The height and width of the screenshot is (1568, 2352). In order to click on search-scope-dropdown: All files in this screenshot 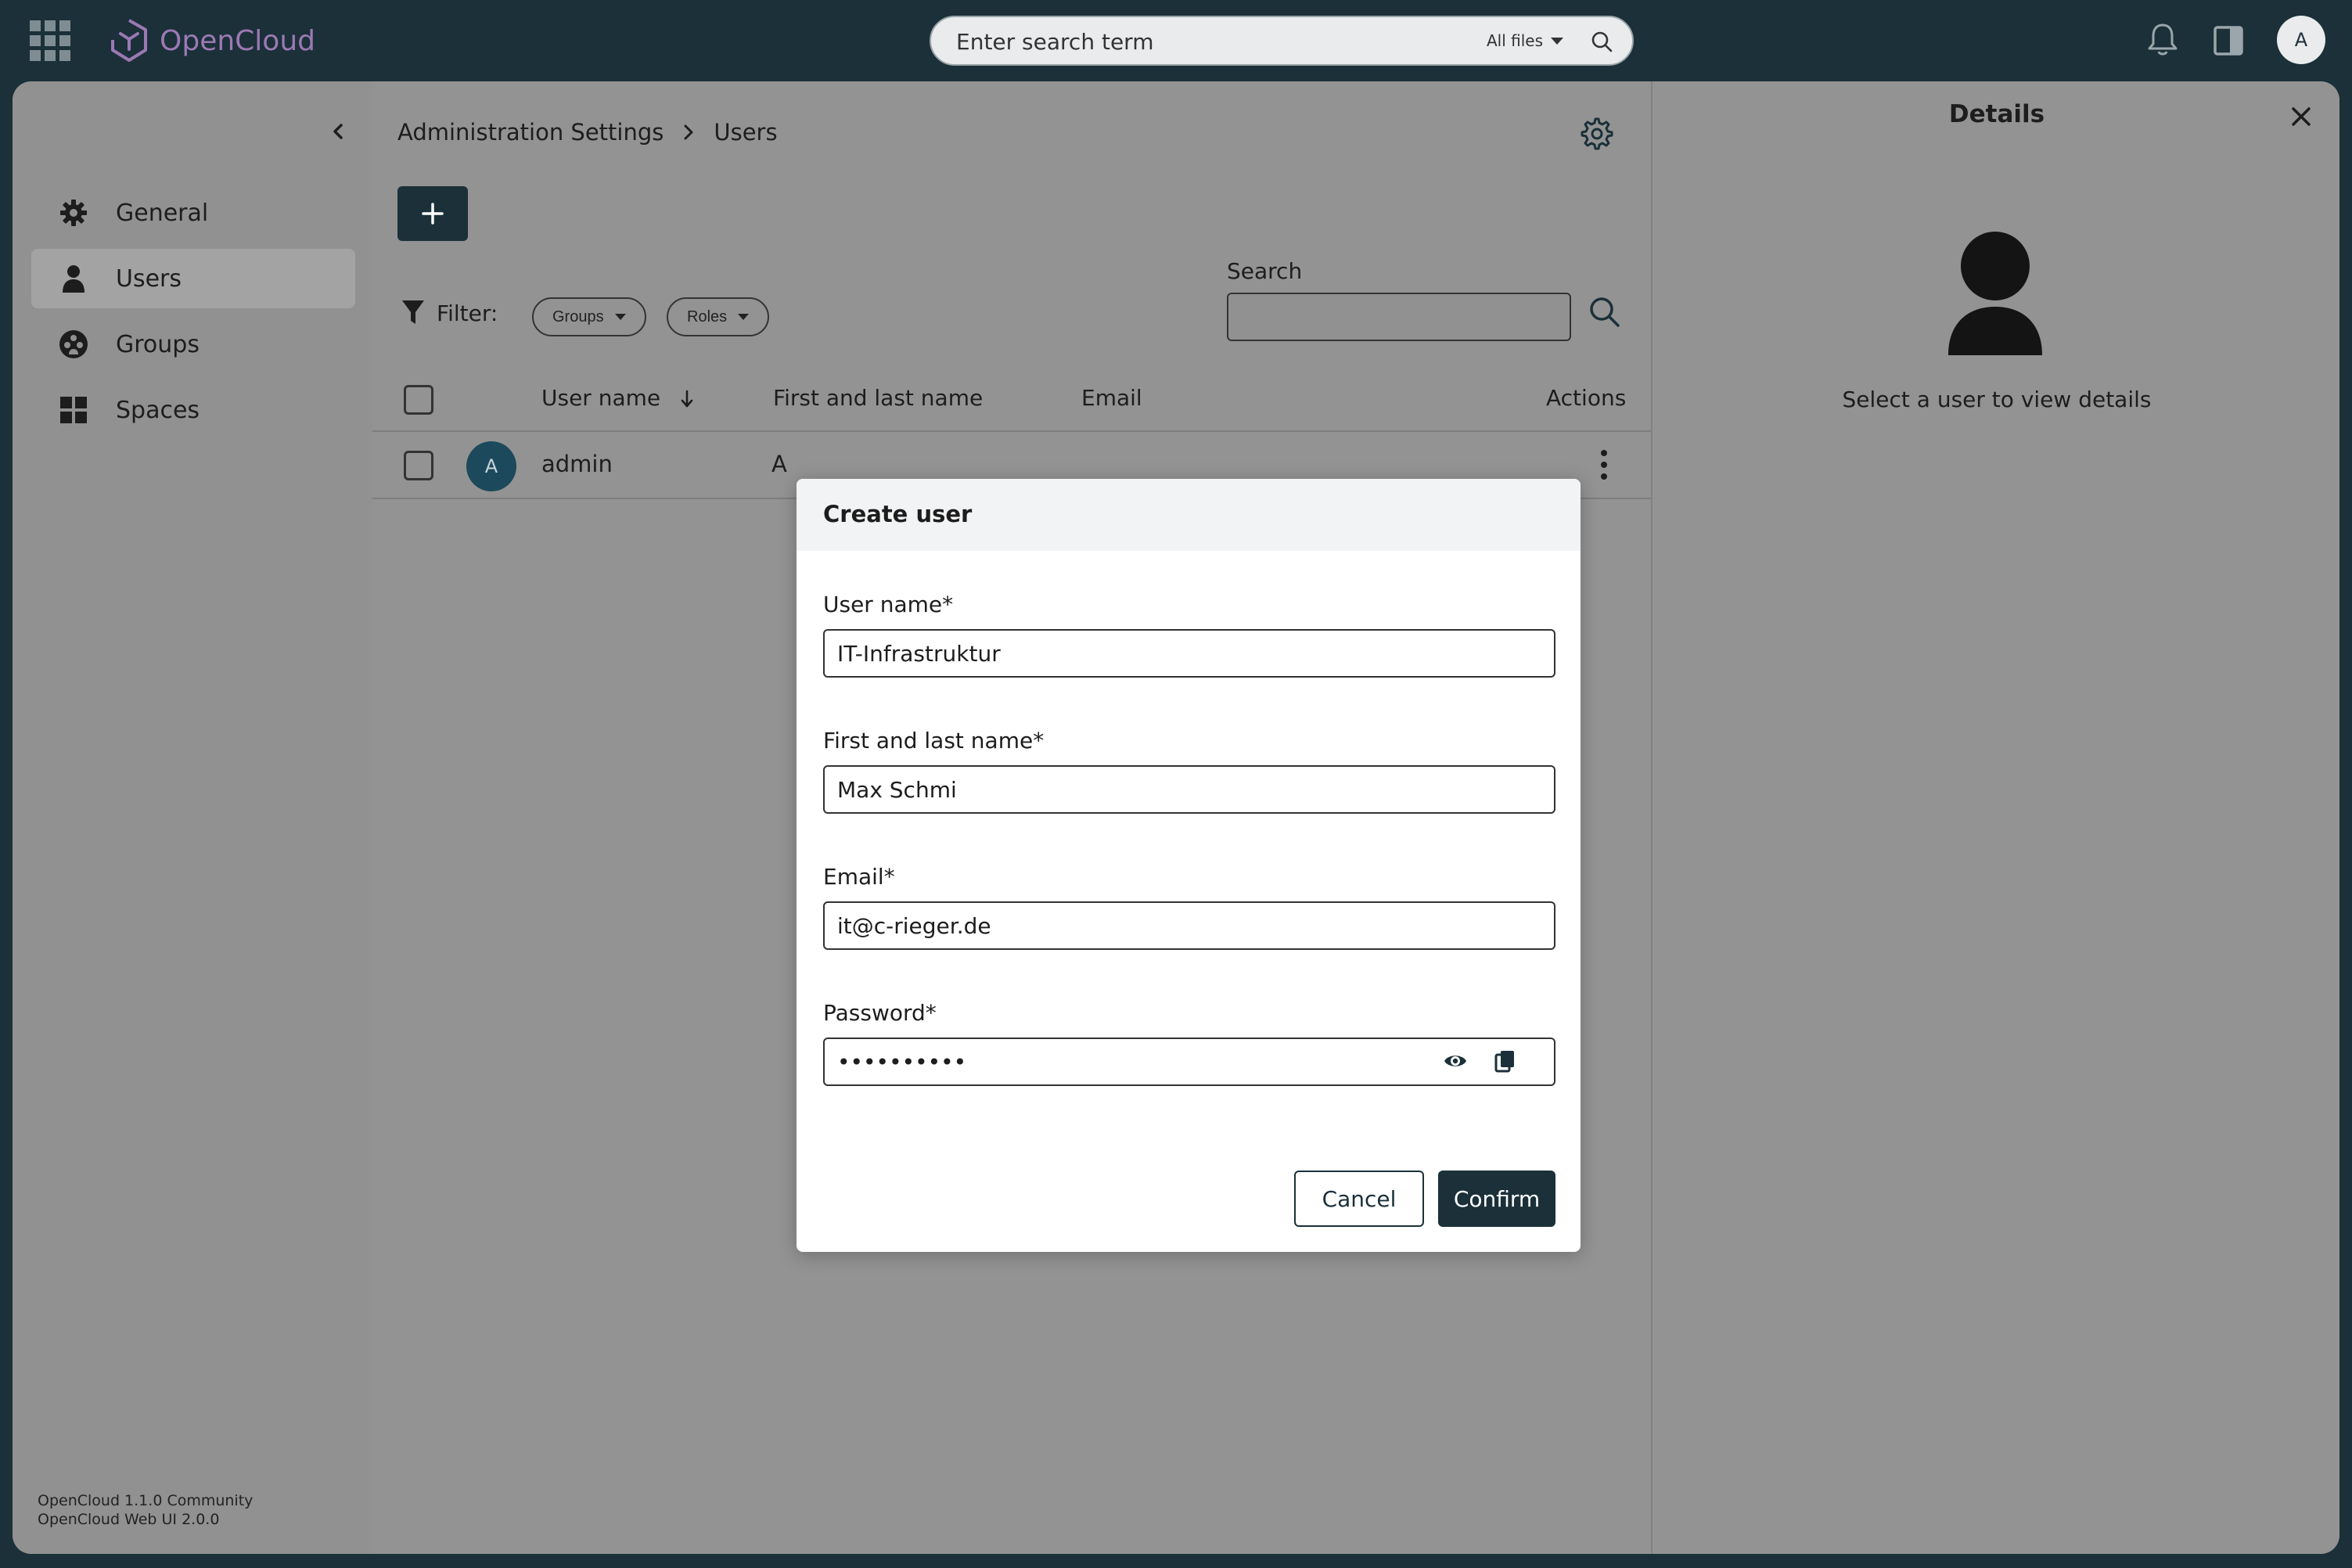, I will do `click(1526, 41)`.